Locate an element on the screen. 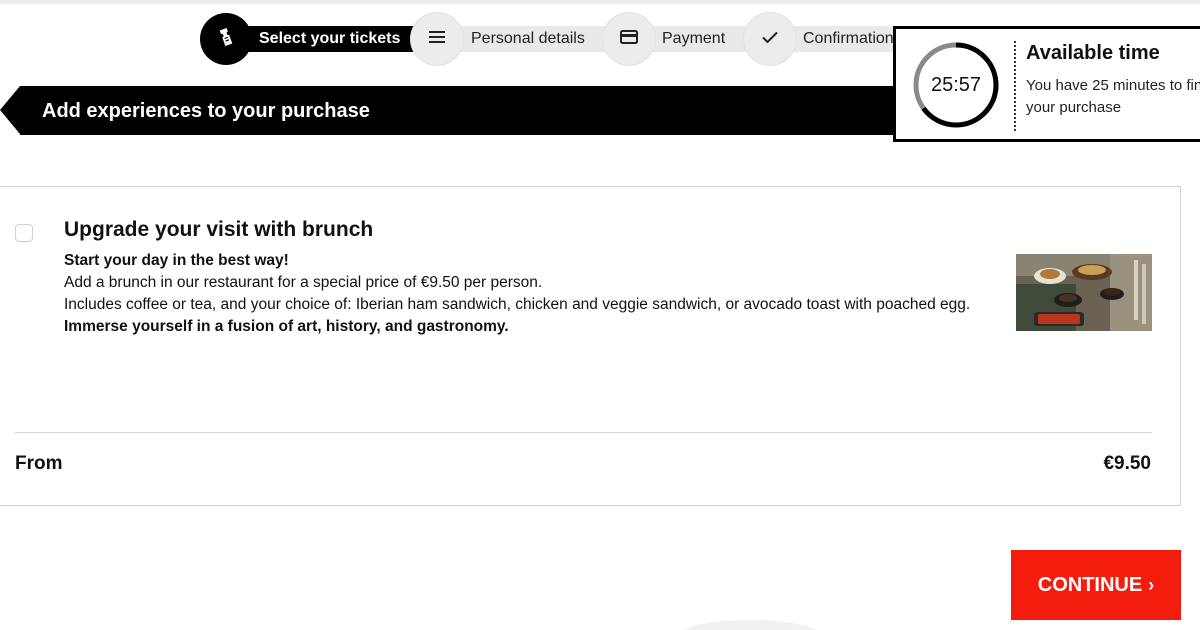 The width and height of the screenshot is (1200, 630). continue-button: CONTINUE › is located at coordinates (1096, 585).